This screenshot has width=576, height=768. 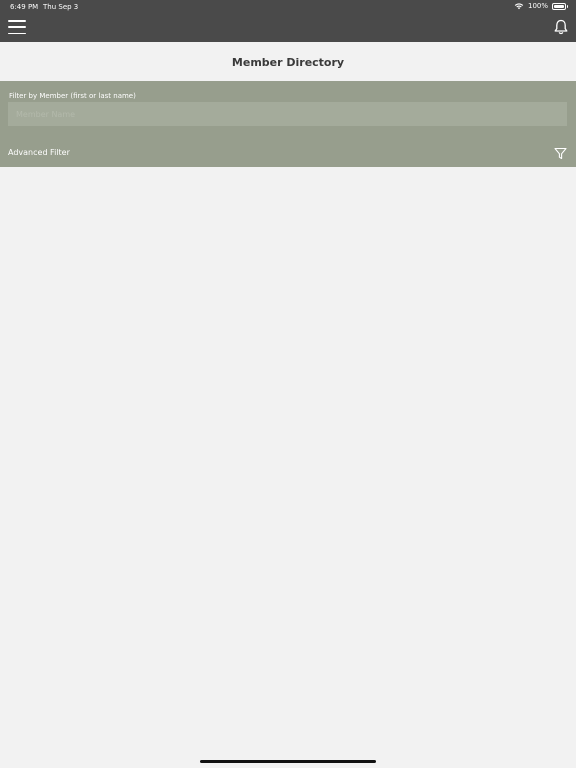 I want to click on status-date: Thu Sep 3, so click(x=61, y=7).